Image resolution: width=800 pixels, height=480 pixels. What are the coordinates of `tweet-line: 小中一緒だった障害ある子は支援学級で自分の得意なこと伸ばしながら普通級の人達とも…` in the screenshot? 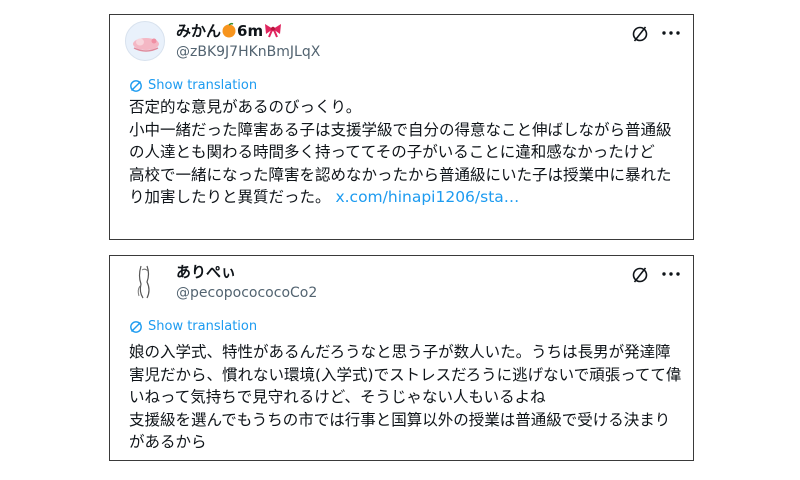 It's located at (400, 141).